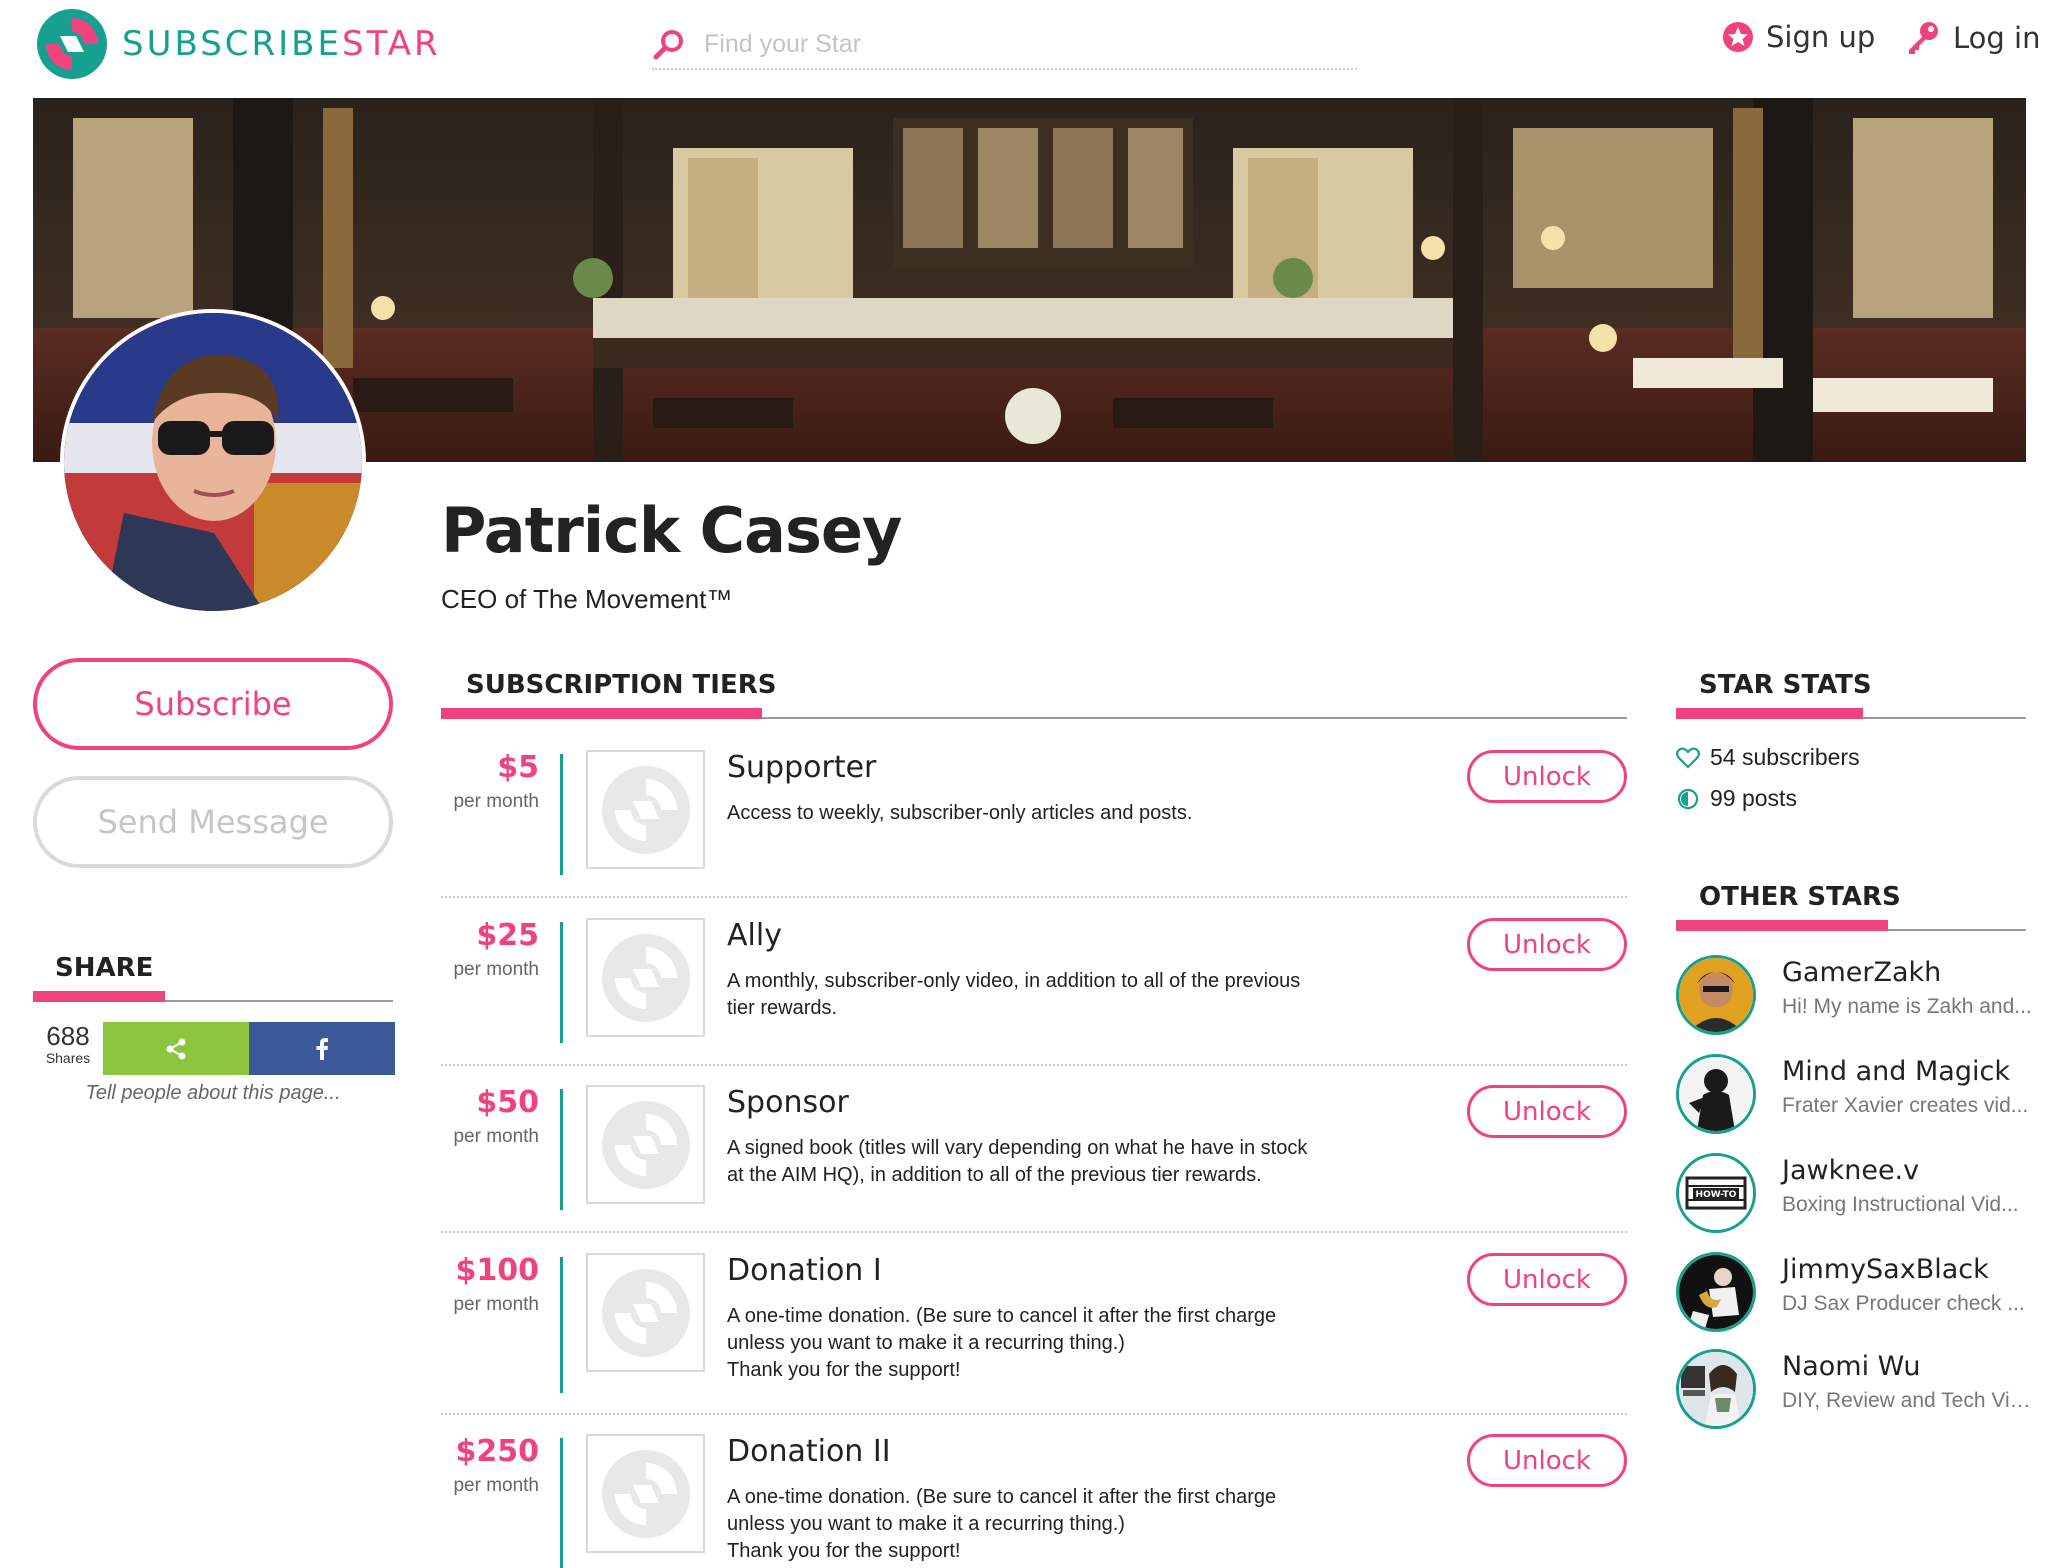 The width and height of the screenshot is (2060, 1568). What do you see at coordinates (479, 781) in the screenshot?
I see `tier-price-block: $5 per month` at bounding box center [479, 781].